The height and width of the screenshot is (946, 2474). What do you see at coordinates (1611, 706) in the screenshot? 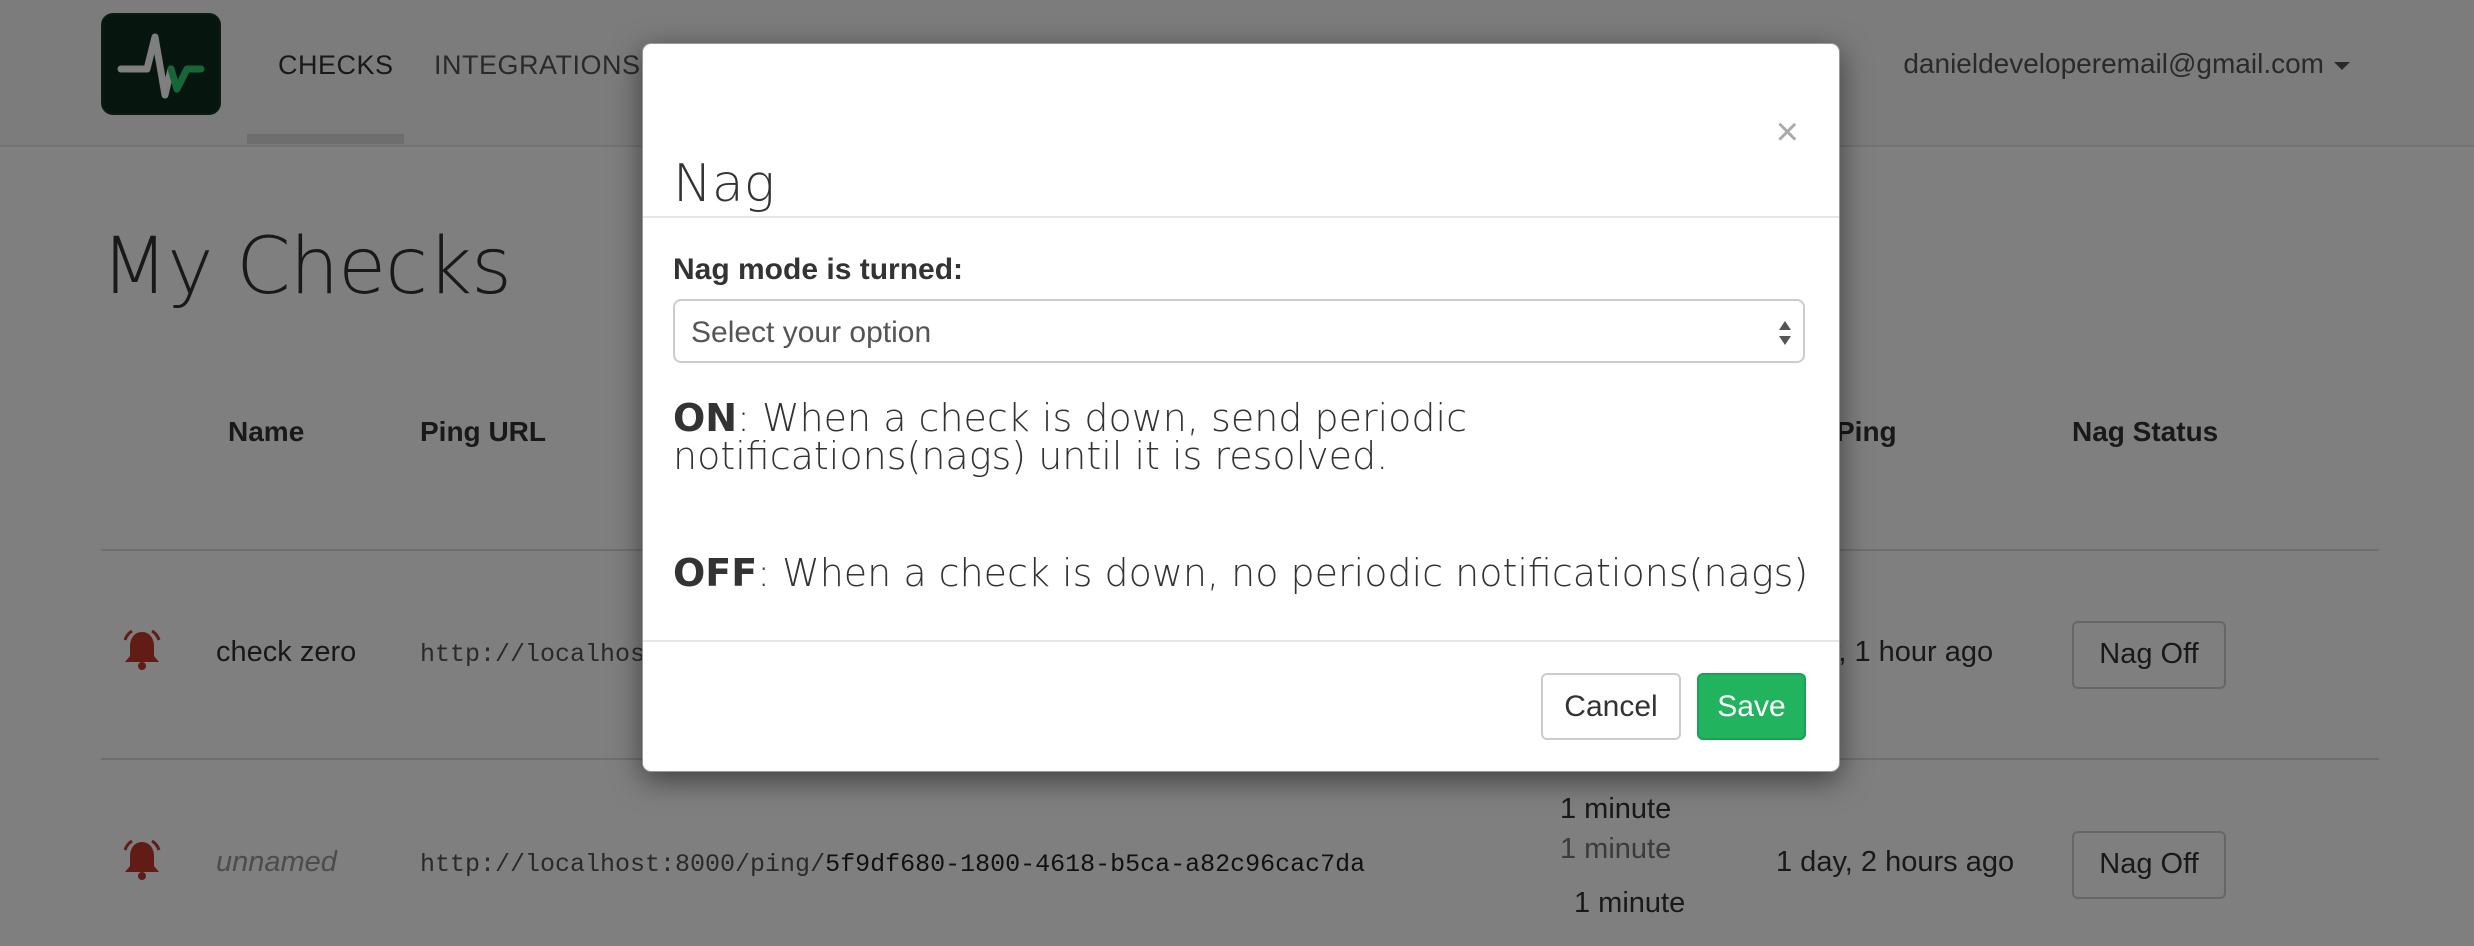
I see `cancel-button: Cancel` at bounding box center [1611, 706].